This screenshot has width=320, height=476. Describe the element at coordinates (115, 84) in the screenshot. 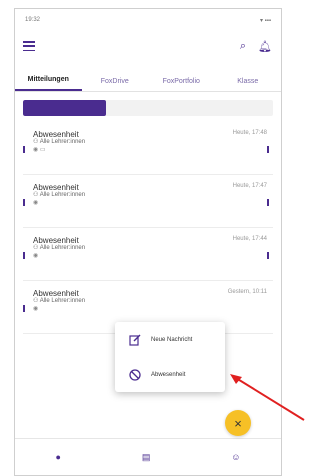

I see `tab-foxdrive: FoxDrive` at that location.